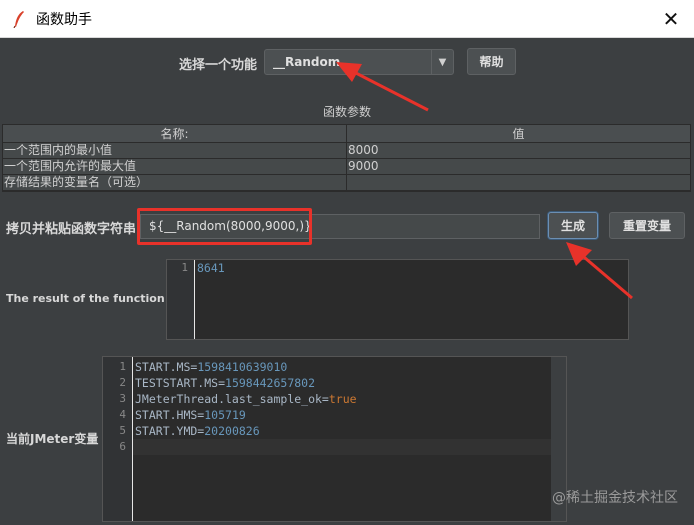 The image size is (694, 525). Describe the element at coordinates (270, 383) in the screenshot. I see `var-value: 1598442657802` at that location.